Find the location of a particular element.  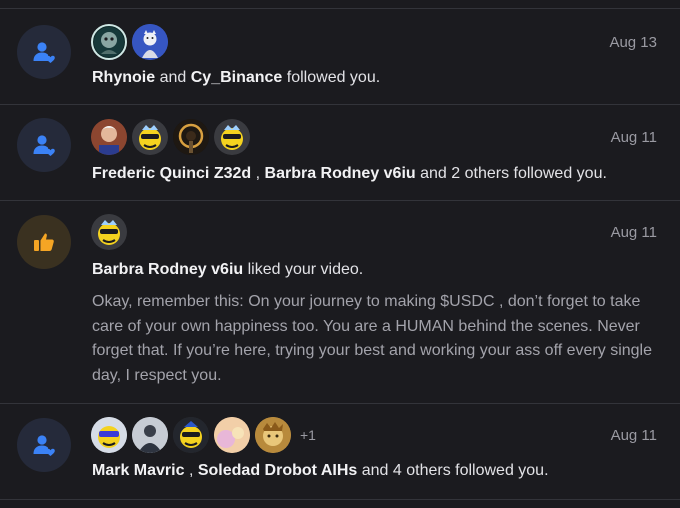

action-text: liked your video. is located at coordinates (305, 269).